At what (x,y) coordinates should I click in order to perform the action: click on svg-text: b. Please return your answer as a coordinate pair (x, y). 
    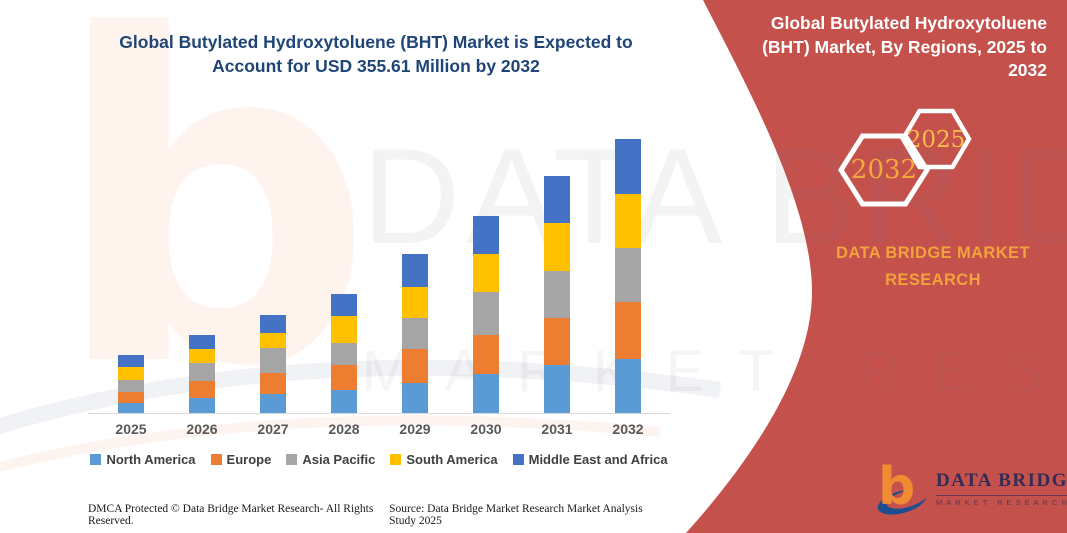
    Looking at the image, I should click on (896, 487).